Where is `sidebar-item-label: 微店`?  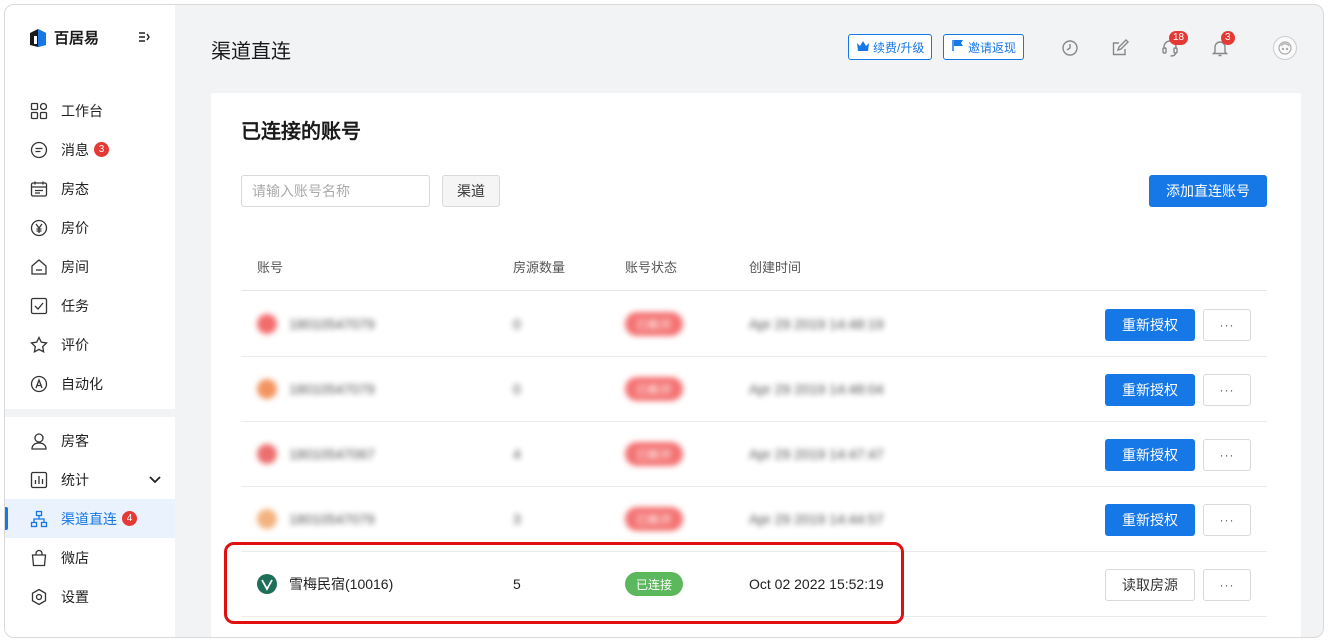
sidebar-item-label: 微店 is located at coordinates (75, 557).